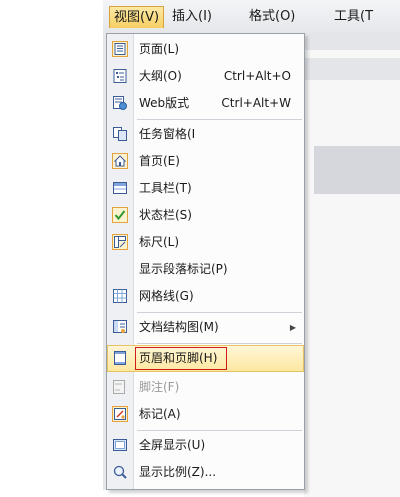 Image resolution: width=400 pixels, height=497 pixels. What do you see at coordinates (120, 472) in the screenshot?
I see `zoom-icon` at bounding box center [120, 472].